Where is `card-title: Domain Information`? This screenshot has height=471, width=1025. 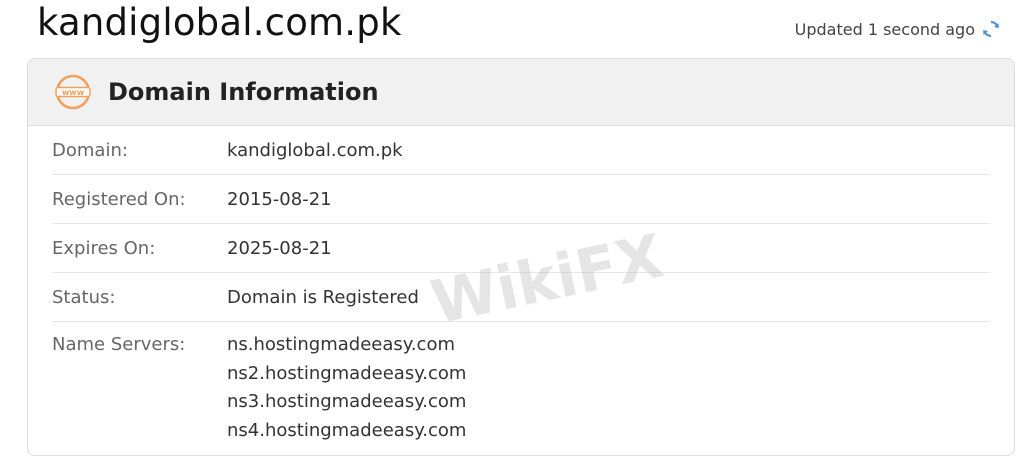 card-title: Domain Information is located at coordinates (243, 92).